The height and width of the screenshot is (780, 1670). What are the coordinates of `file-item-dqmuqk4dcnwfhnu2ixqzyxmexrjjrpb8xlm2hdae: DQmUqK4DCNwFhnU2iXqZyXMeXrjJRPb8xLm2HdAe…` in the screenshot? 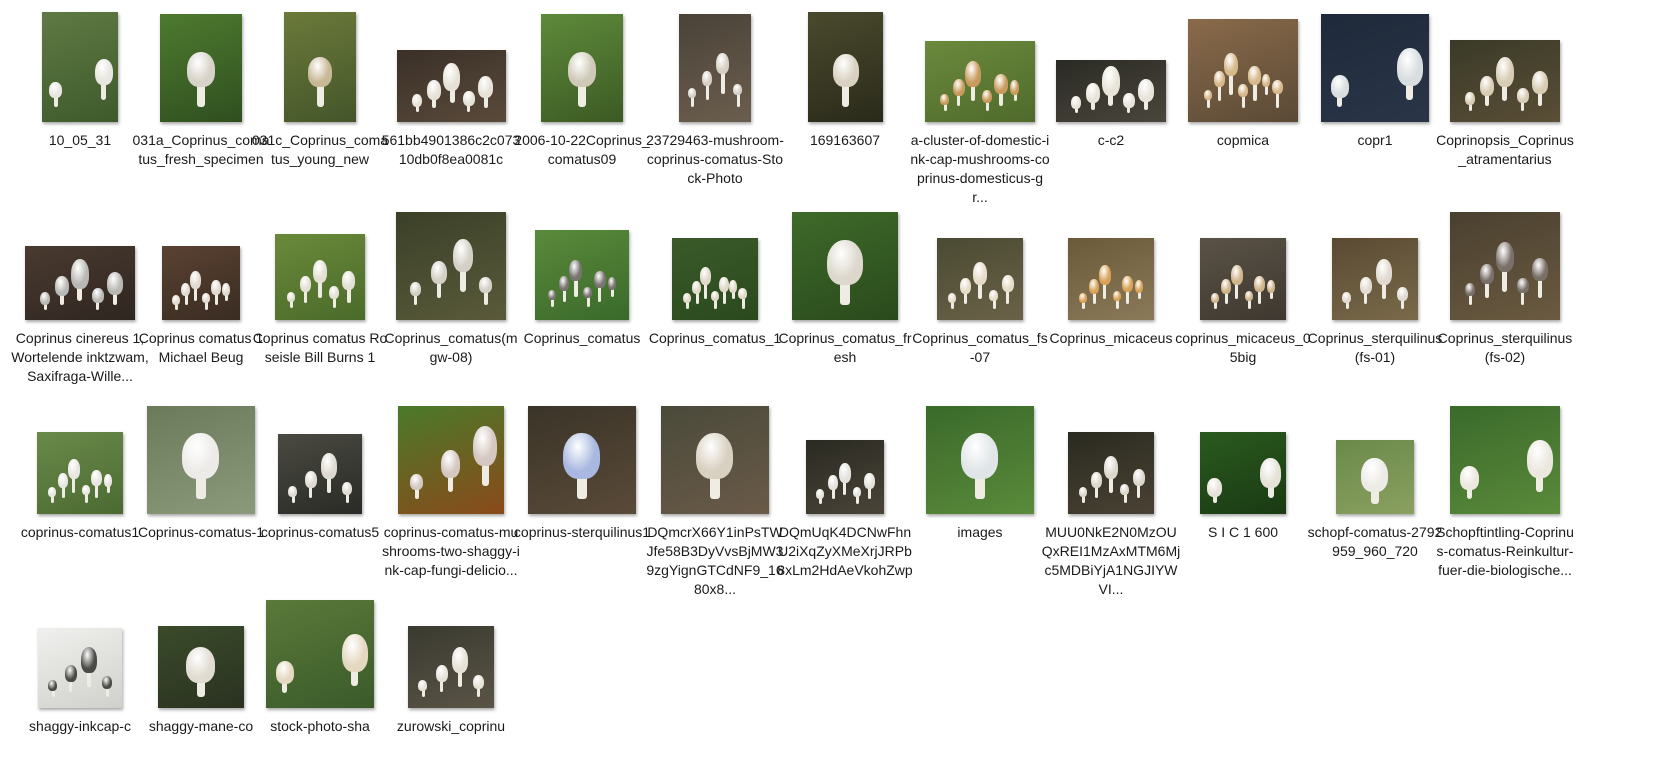 It's located at (845, 504).